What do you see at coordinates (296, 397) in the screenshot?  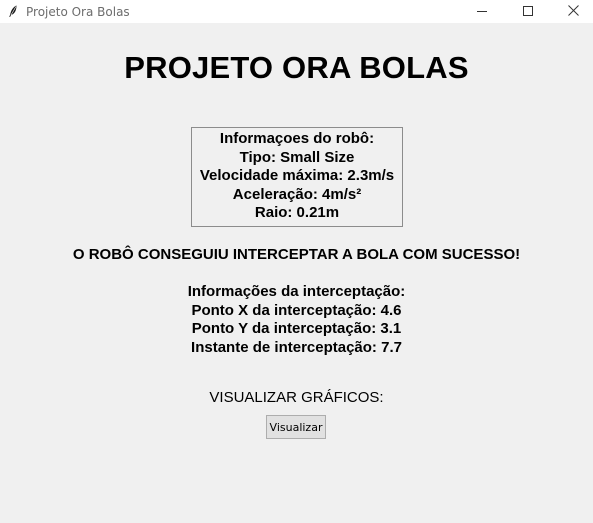 I see `charts-label: VISUALIZAR GRÁFICOS:` at bounding box center [296, 397].